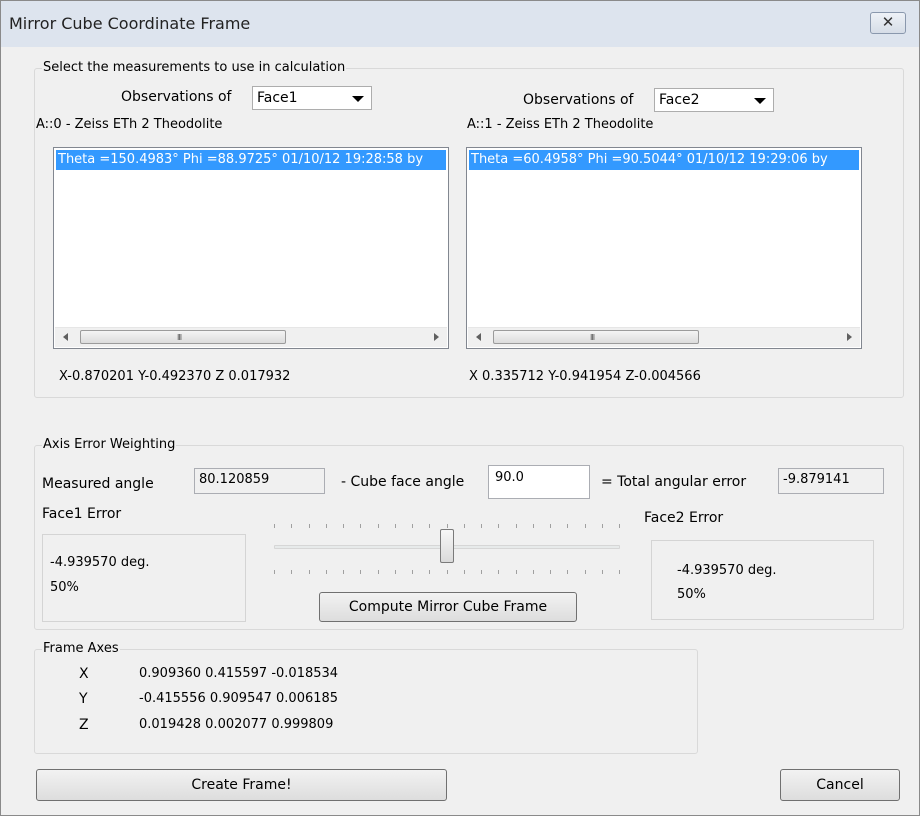  Describe the element at coordinates (312, 98) in the screenshot. I see `face-select-left: Face1` at that location.